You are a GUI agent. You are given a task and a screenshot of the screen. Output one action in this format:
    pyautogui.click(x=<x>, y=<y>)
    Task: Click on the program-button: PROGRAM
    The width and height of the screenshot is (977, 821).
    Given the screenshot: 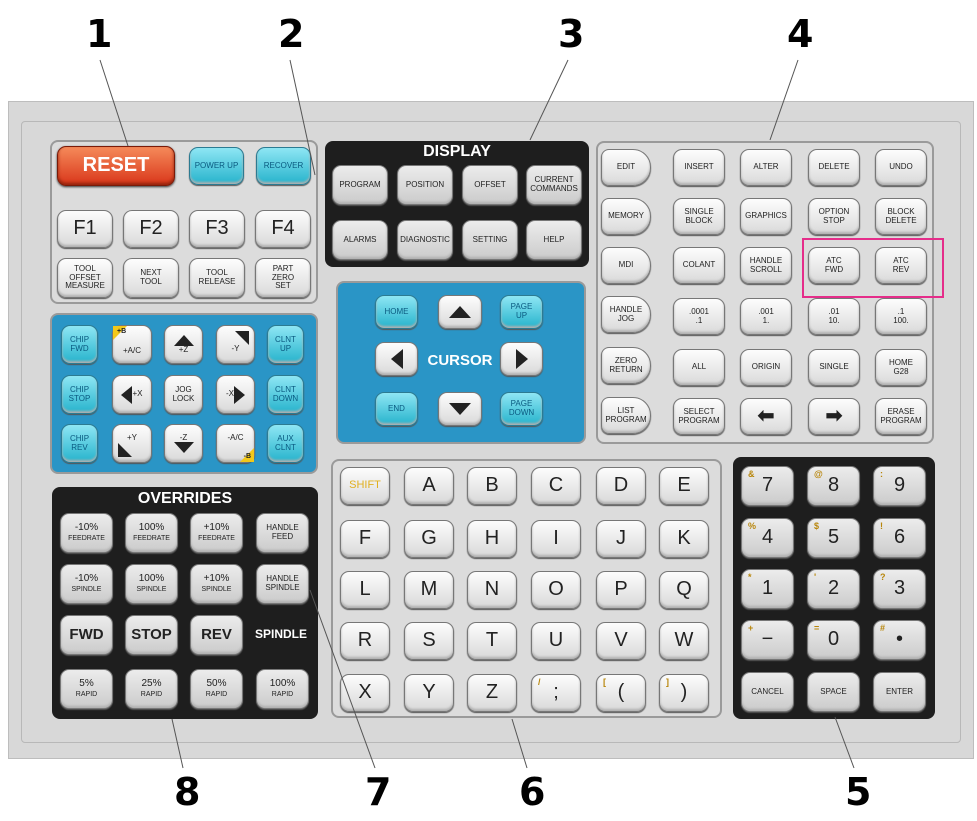 What is the action you would take?
    pyautogui.click(x=360, y=185)
    